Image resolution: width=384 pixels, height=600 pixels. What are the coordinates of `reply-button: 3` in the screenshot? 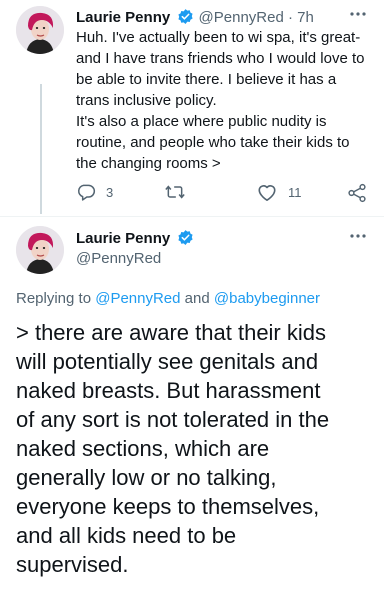 It's located at (94, 192).